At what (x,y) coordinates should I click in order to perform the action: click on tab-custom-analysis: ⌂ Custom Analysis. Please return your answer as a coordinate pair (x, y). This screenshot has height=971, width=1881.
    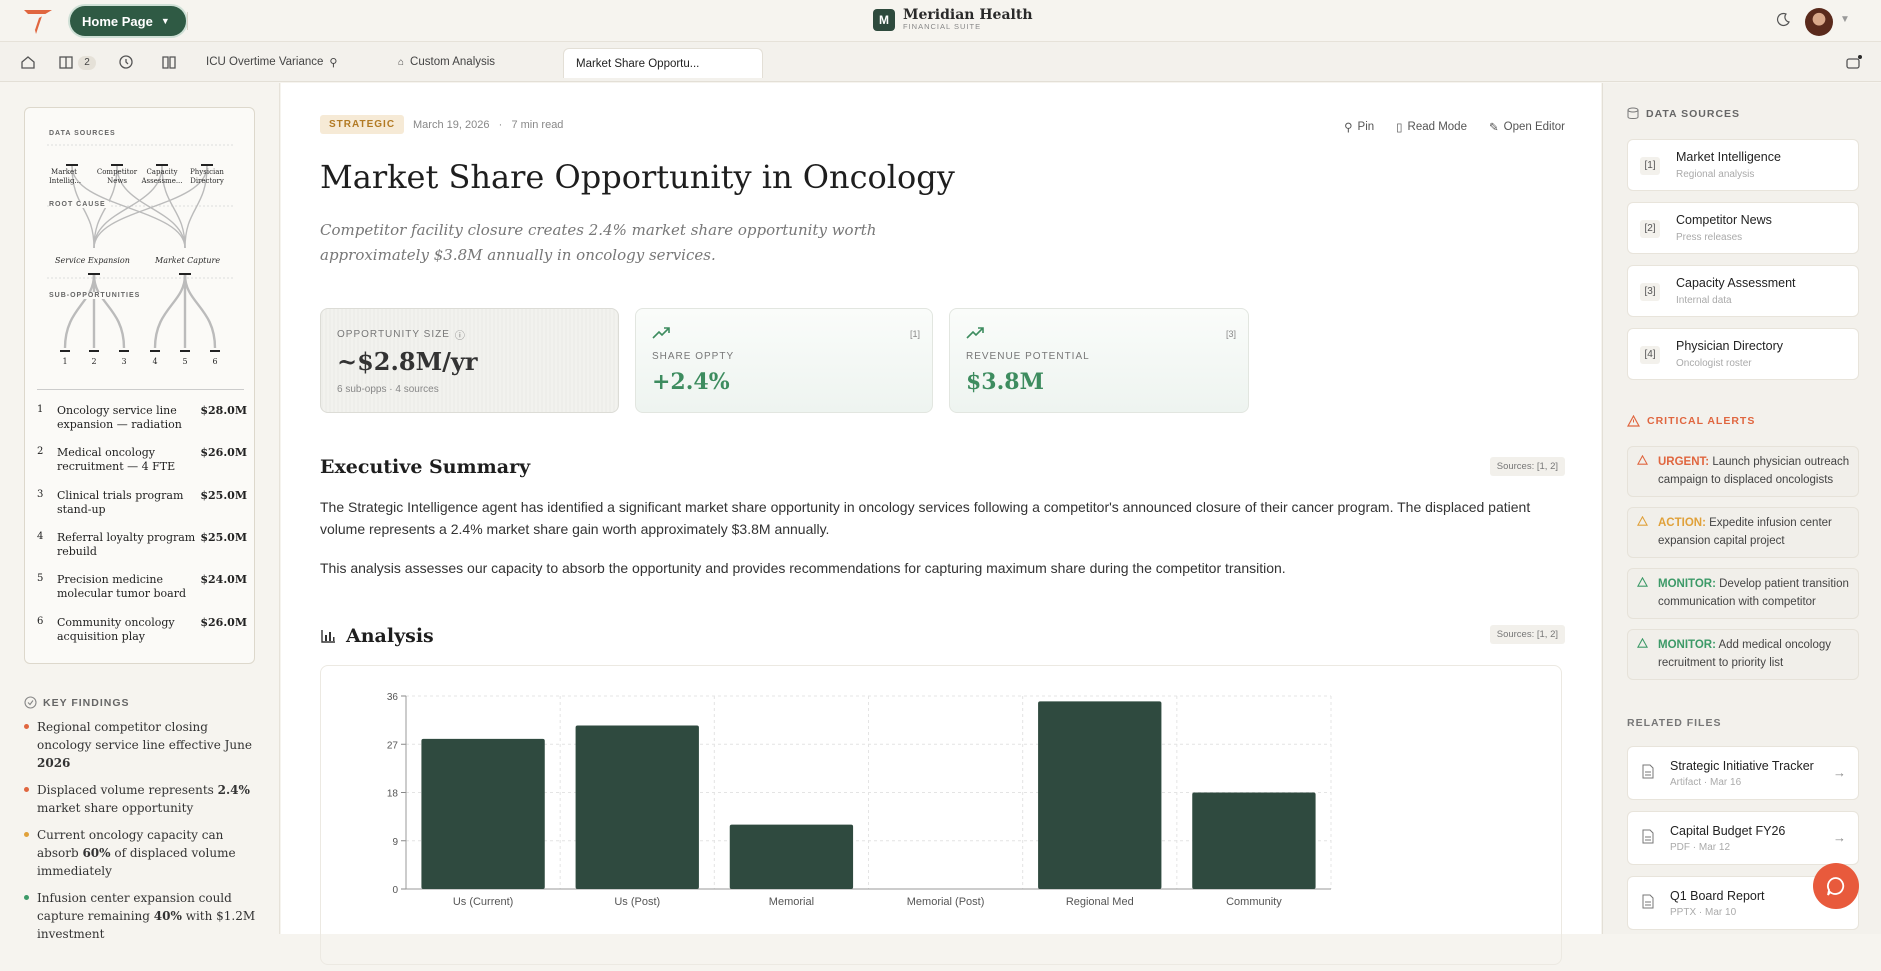
    Looking at the image, I should click on (446, 62).